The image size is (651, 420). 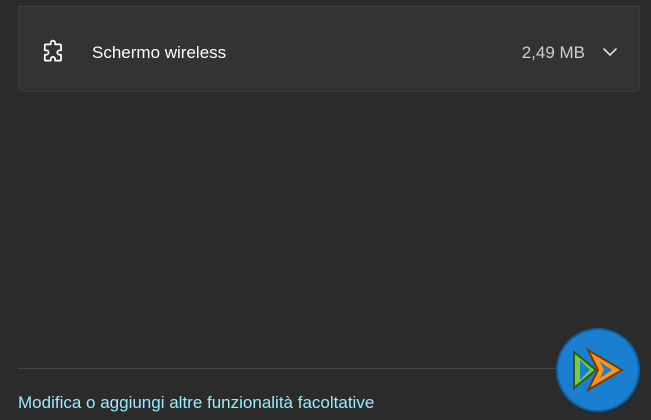 What do you see at coordinates (598, 370) in the screenshot?
I see `site-logo-icon` at bounding box center [598, 370].